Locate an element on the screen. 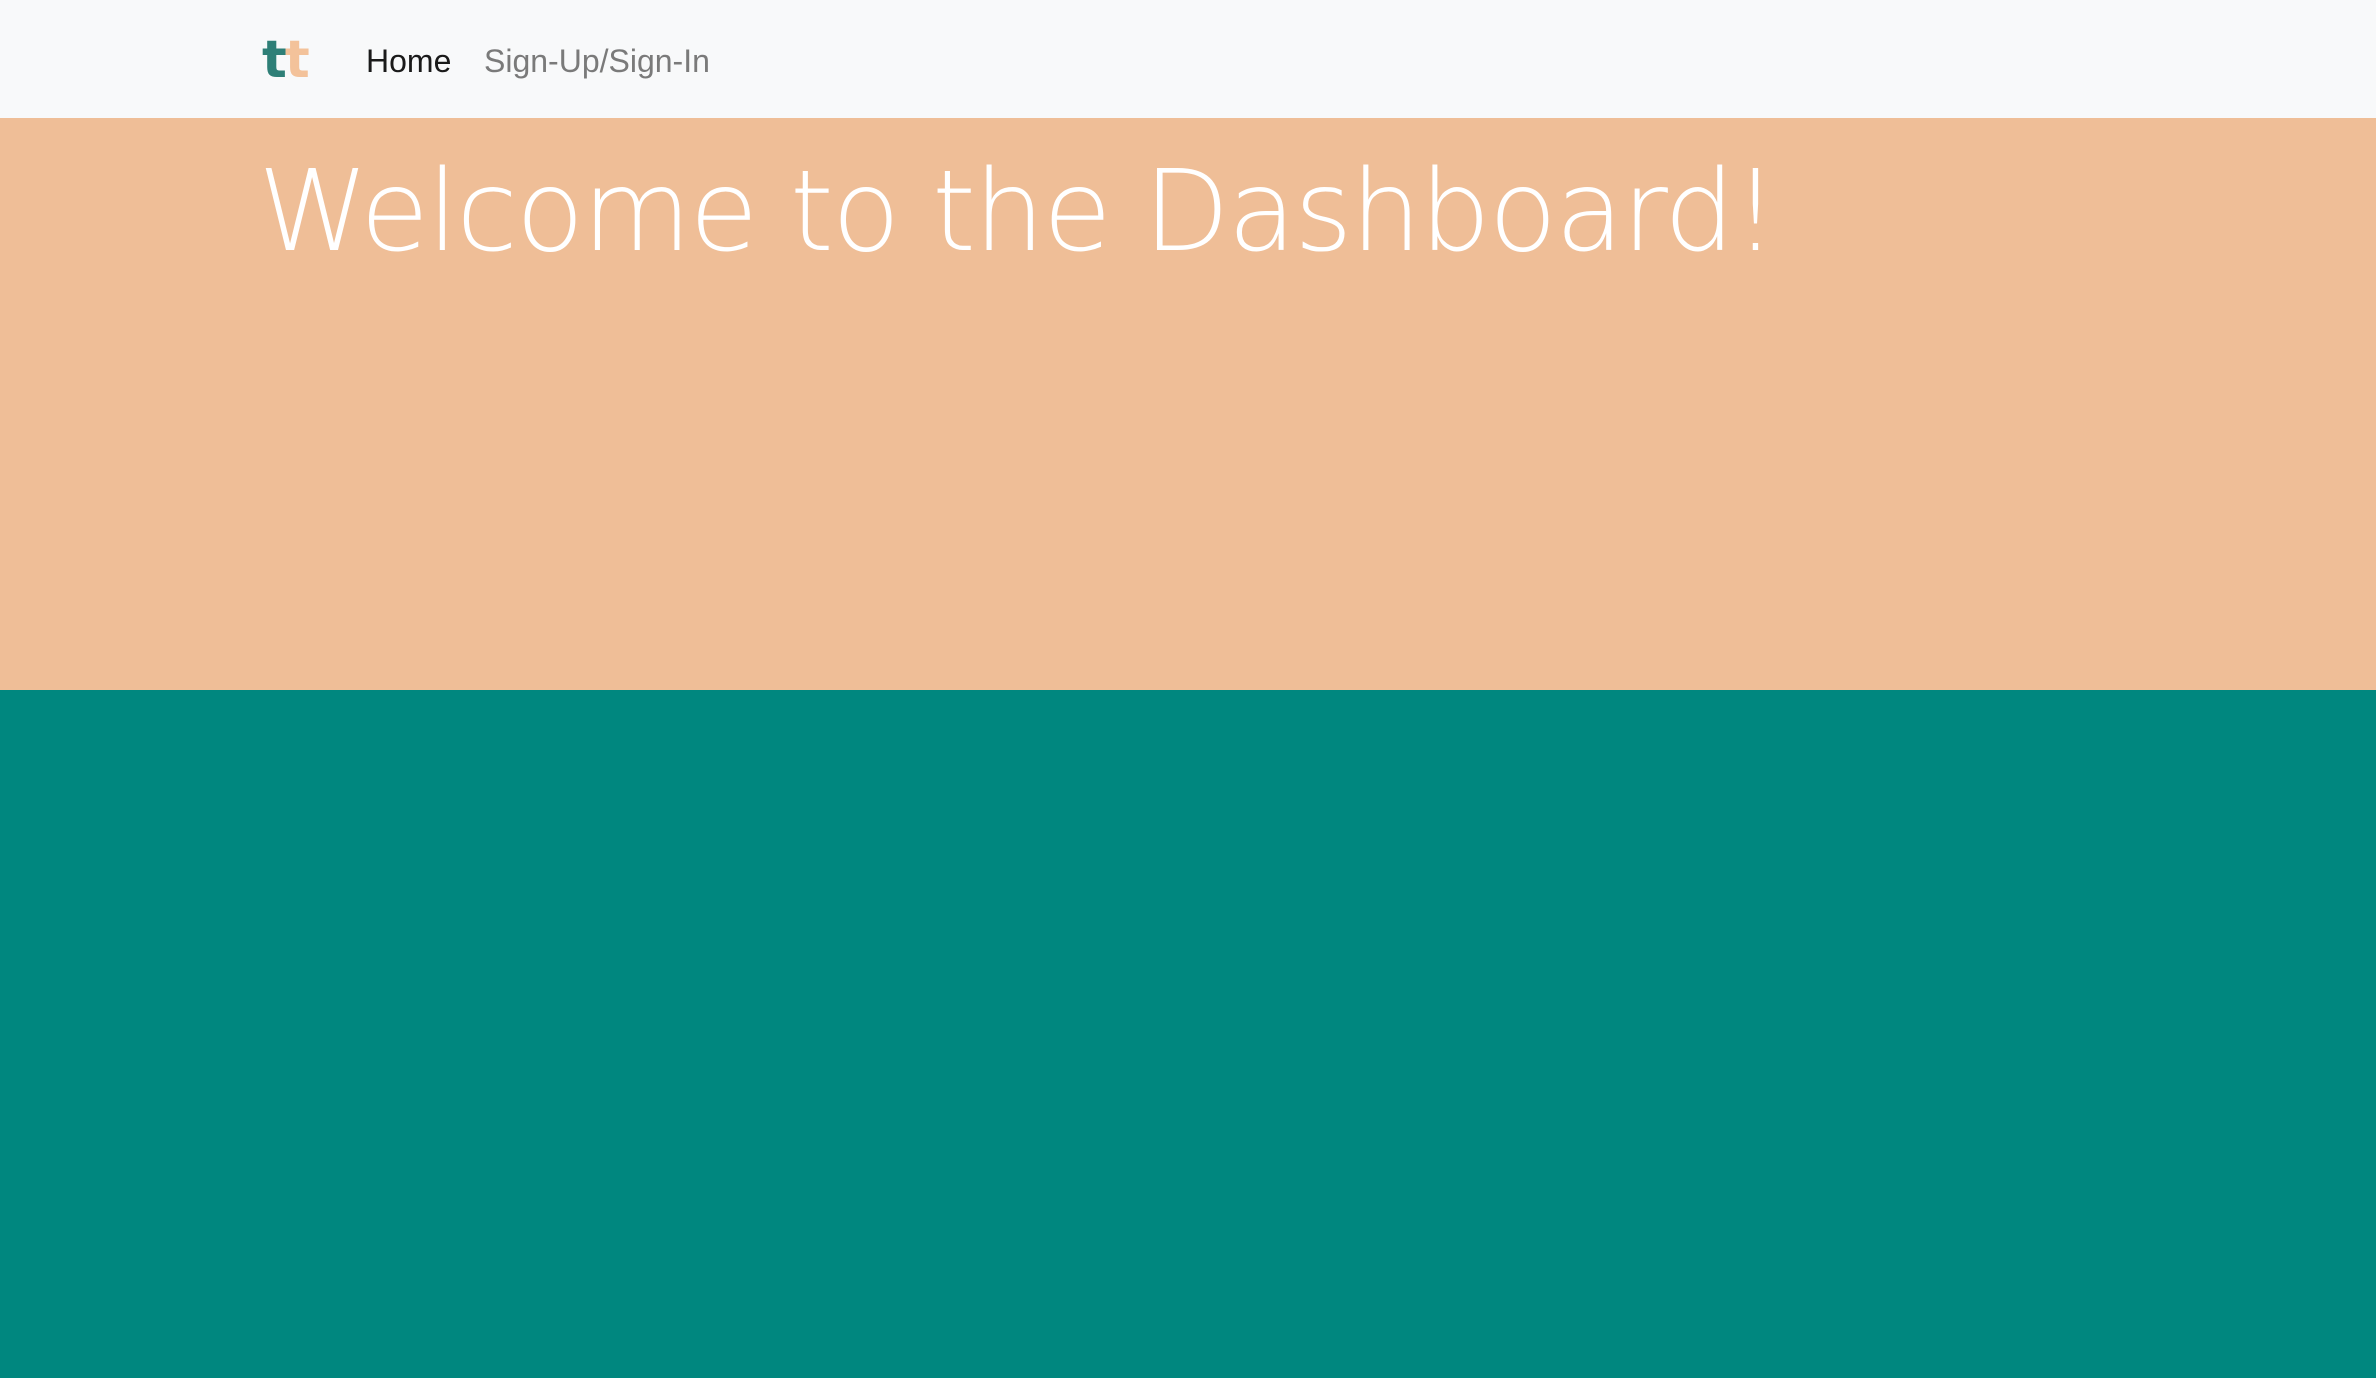  page-title: Welcome to the Dashboard! is located at coordinates (1018, 212).